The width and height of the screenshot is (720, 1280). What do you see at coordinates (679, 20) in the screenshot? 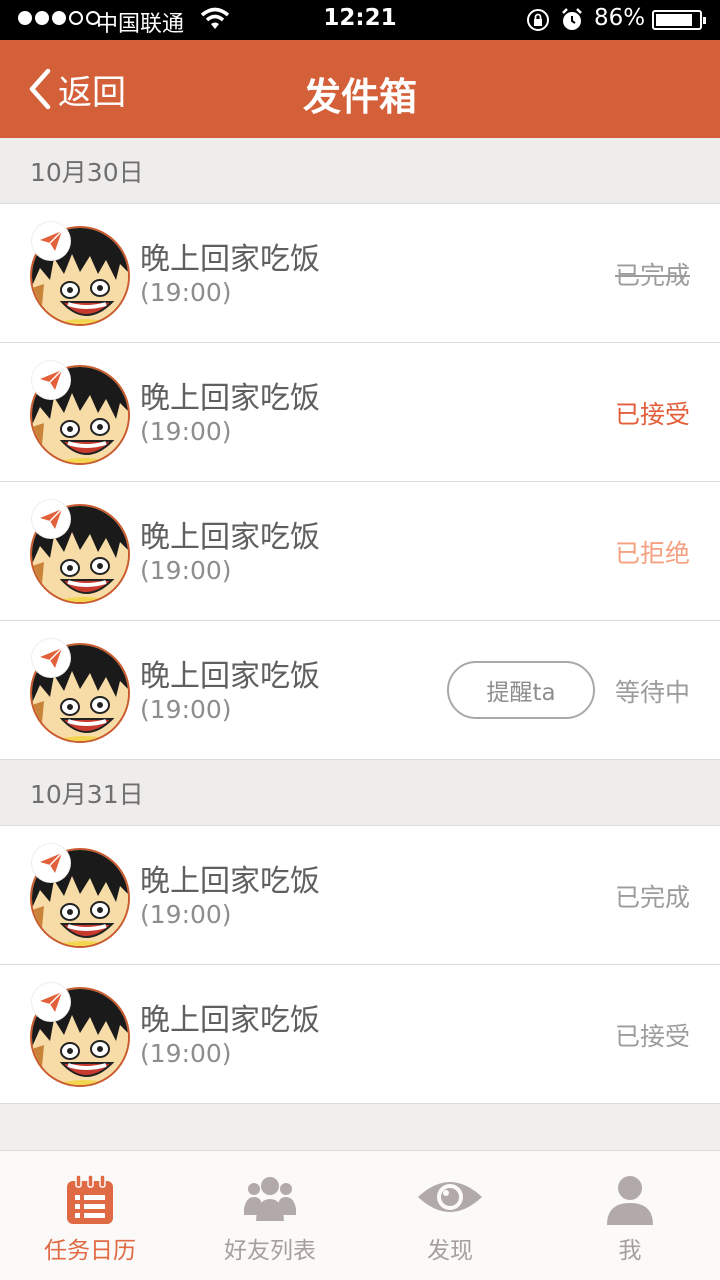
I see `battery-icon` at bounding box center [679, 20].